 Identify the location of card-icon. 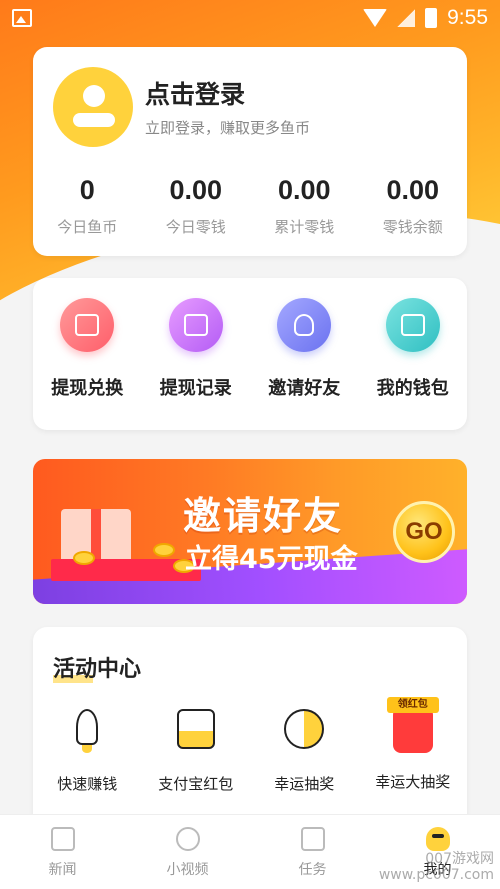
(87, 325).